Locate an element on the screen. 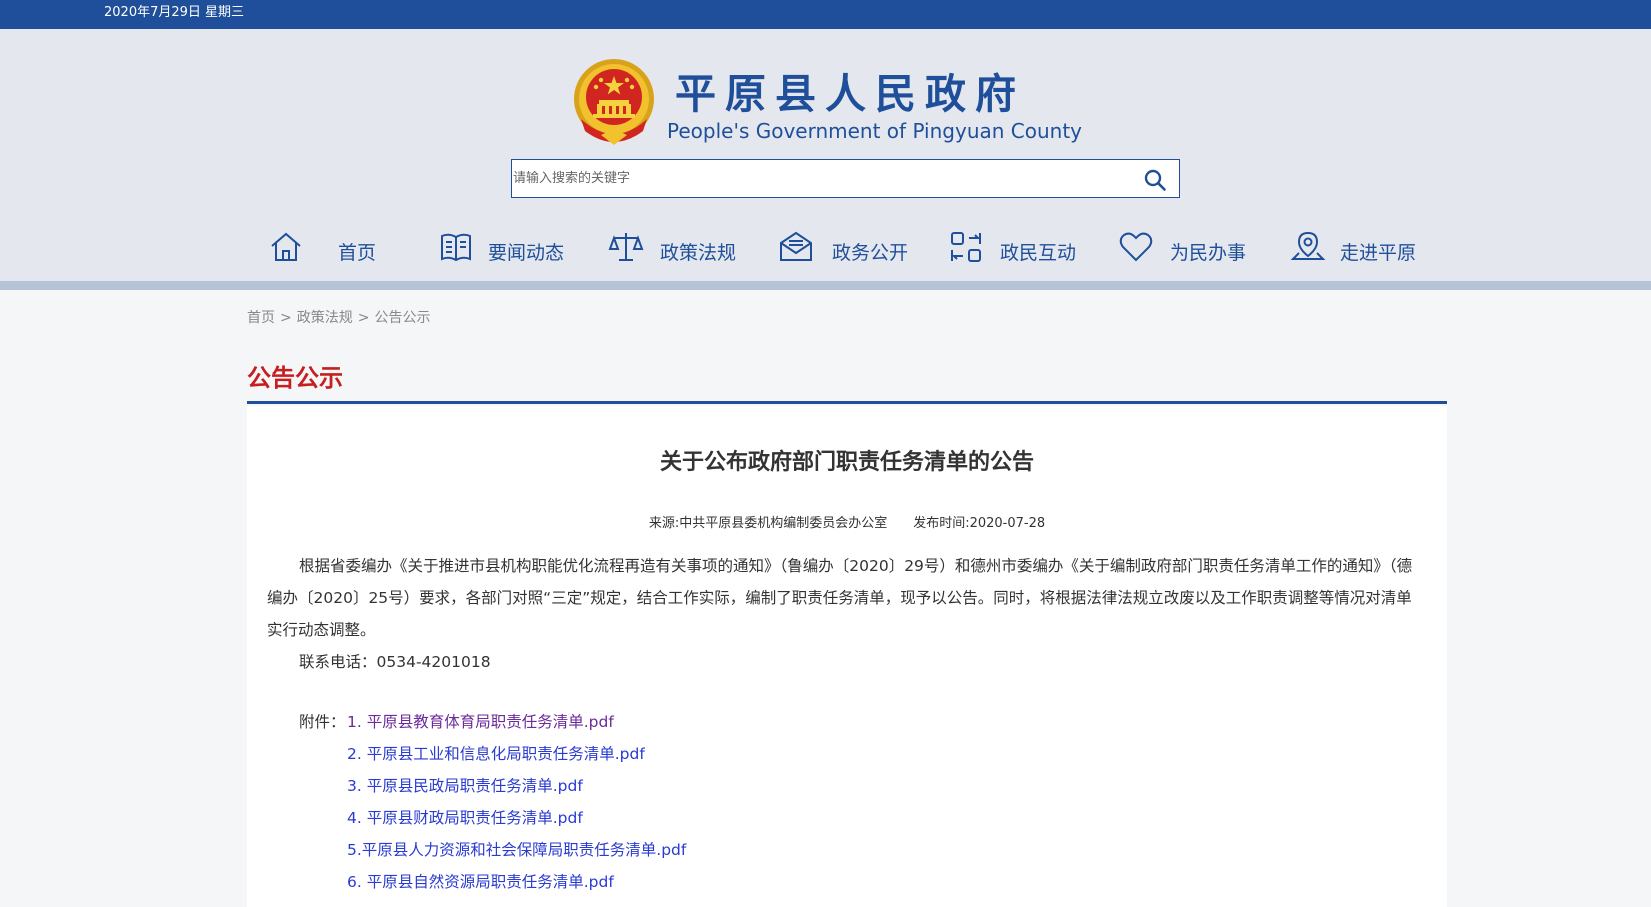 This screenshot has width=1651, height=907. attachment-link: 3. 平原县民政局职责任务清单.pdf is located at coordinates (465, 786).